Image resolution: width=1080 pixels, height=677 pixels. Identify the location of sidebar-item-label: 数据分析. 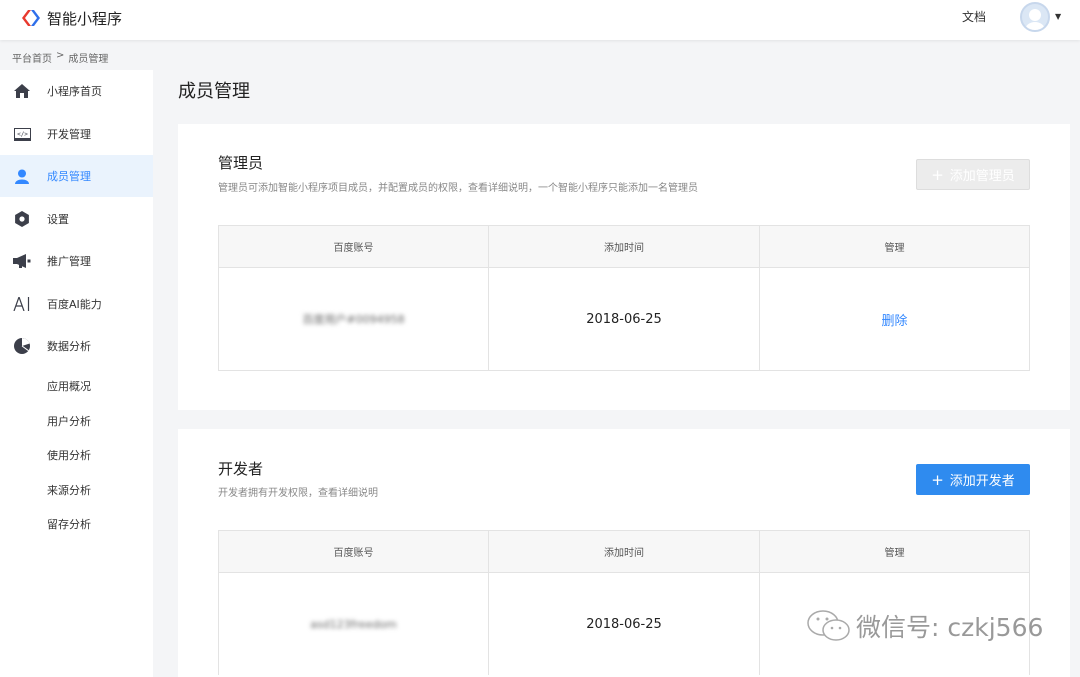
(69, 346).